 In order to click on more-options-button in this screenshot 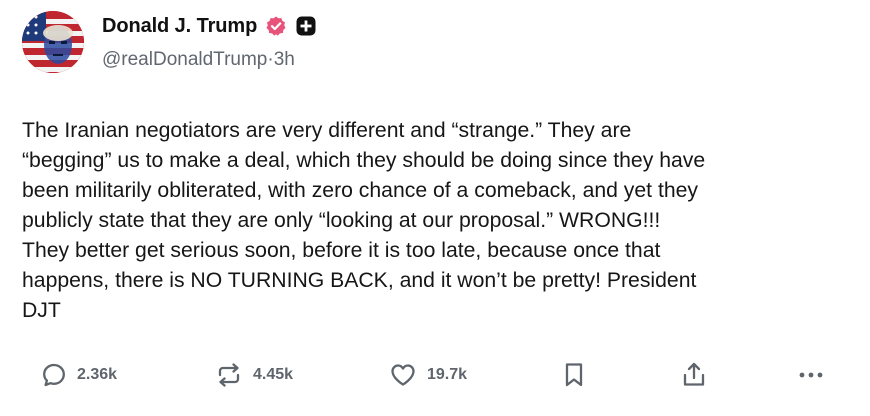, I will do `click(811, 375)`.